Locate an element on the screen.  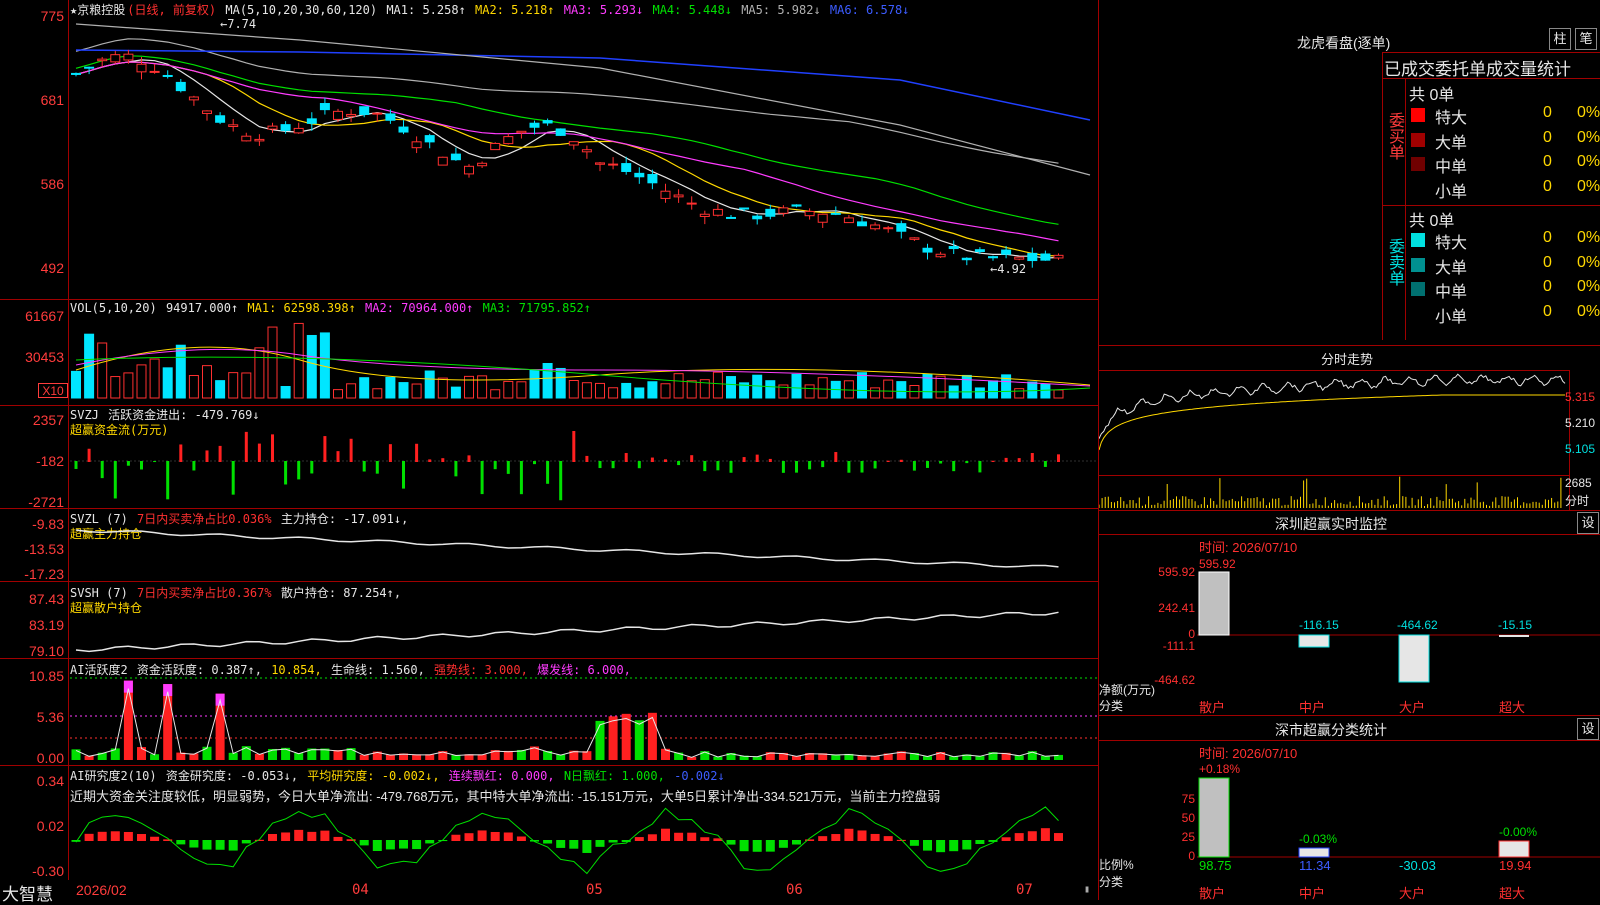
bar-mode-button: 柱 is located at coordinates (1560, 39).